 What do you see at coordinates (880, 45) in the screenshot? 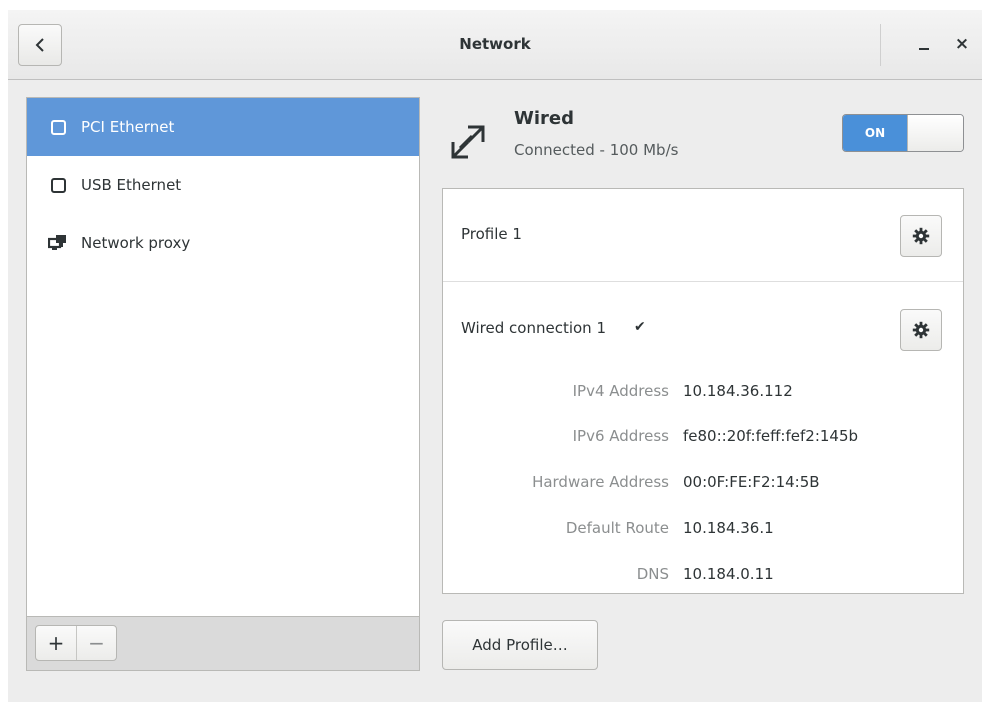
I see `header-separator` at bounding box center [880, 45].